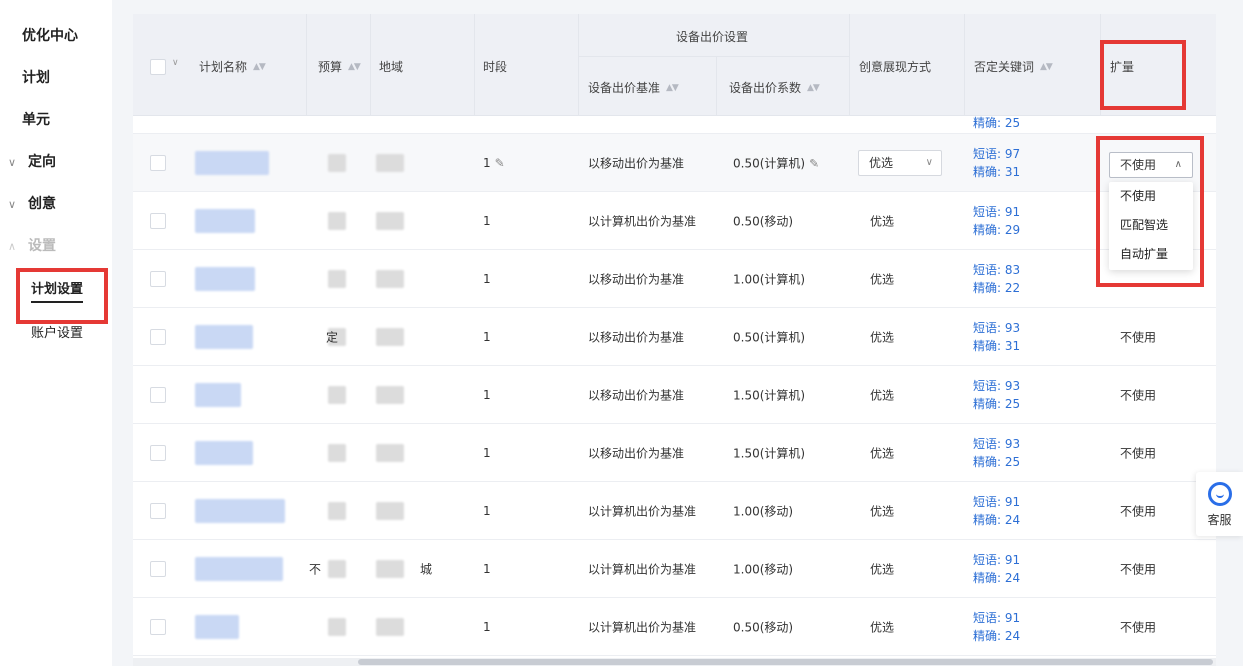 This screenshot has height=666, width=1243. What do you see at coordinates (158, 67) in the screenshot?
I see `select-all-checkbox` at bounding box center [158, 67].